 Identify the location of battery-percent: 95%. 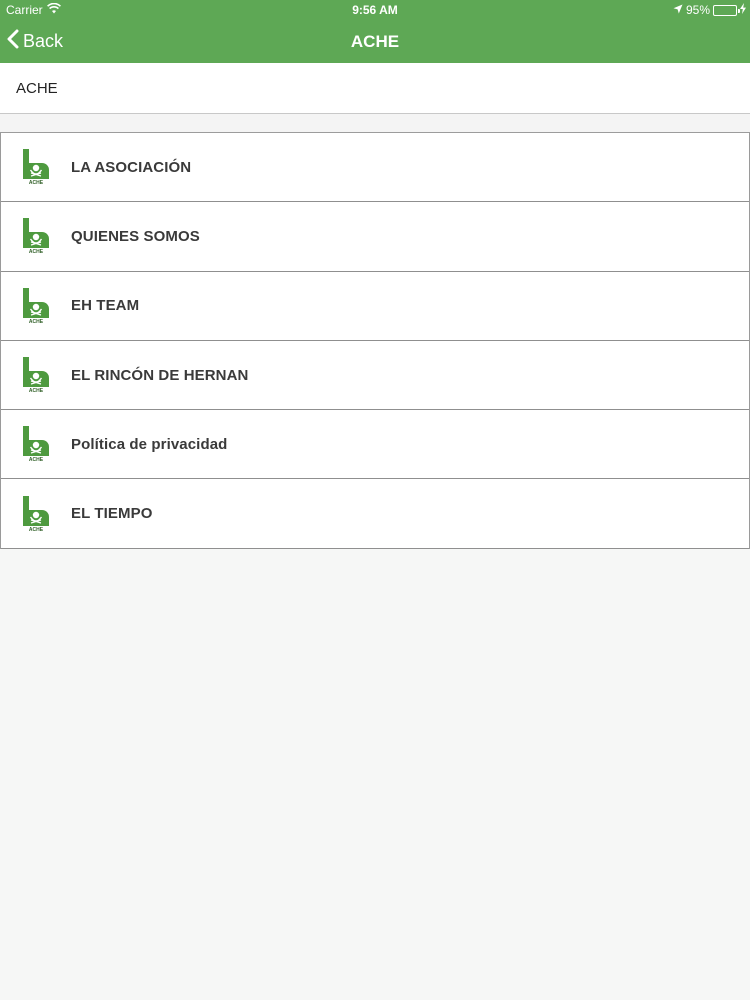
(697, 10).